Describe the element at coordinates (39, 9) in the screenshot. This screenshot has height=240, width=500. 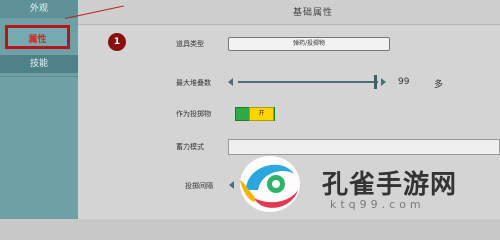
I see `sidebar-item-appearance: 外观` at that location.